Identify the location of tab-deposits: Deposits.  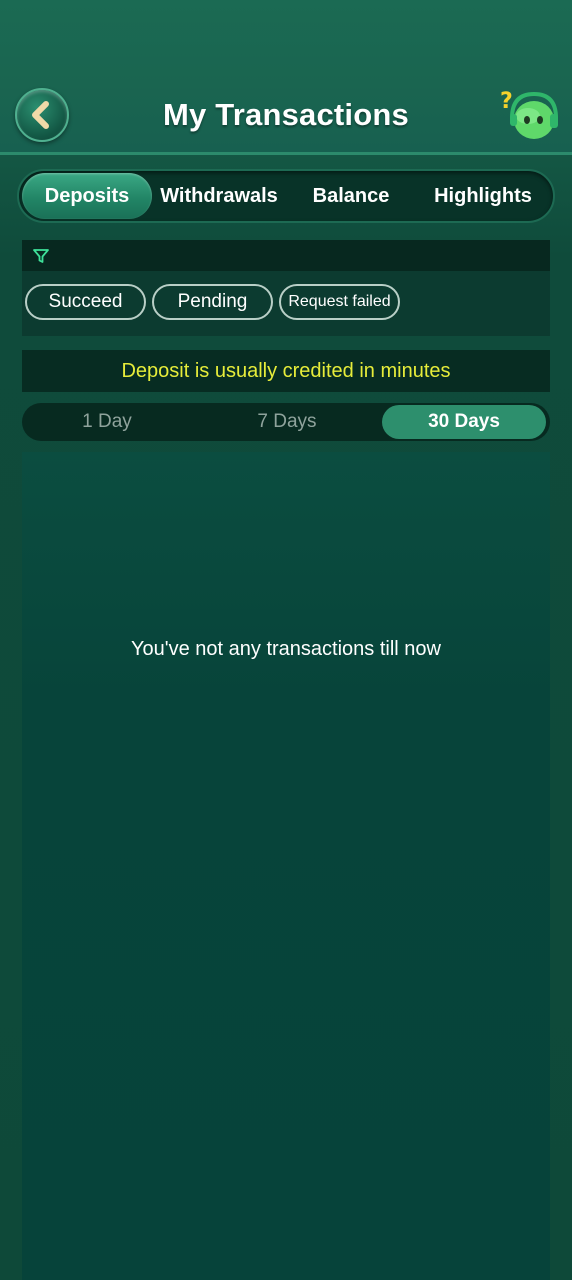
(87, 196).